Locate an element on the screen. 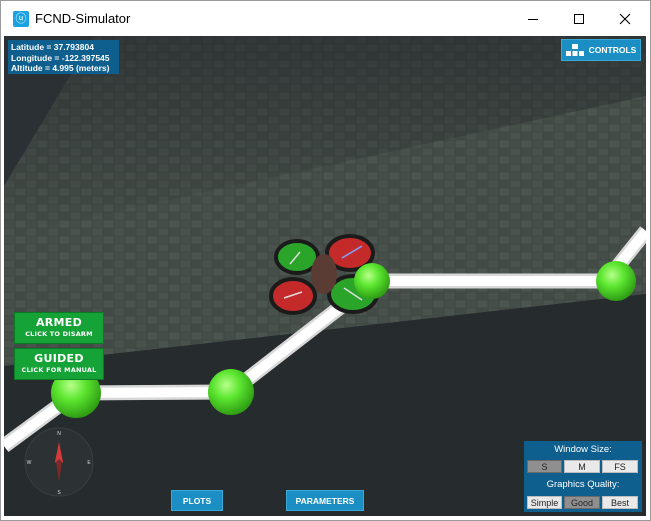 Image resolution: width=651 pixels, height=521 pixels. maximize-icon is located at coordinates (579, 18).